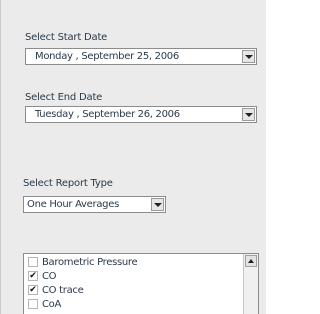 The image size is (320, 314). I want to click on checkbox-coa, so click(33, 304).